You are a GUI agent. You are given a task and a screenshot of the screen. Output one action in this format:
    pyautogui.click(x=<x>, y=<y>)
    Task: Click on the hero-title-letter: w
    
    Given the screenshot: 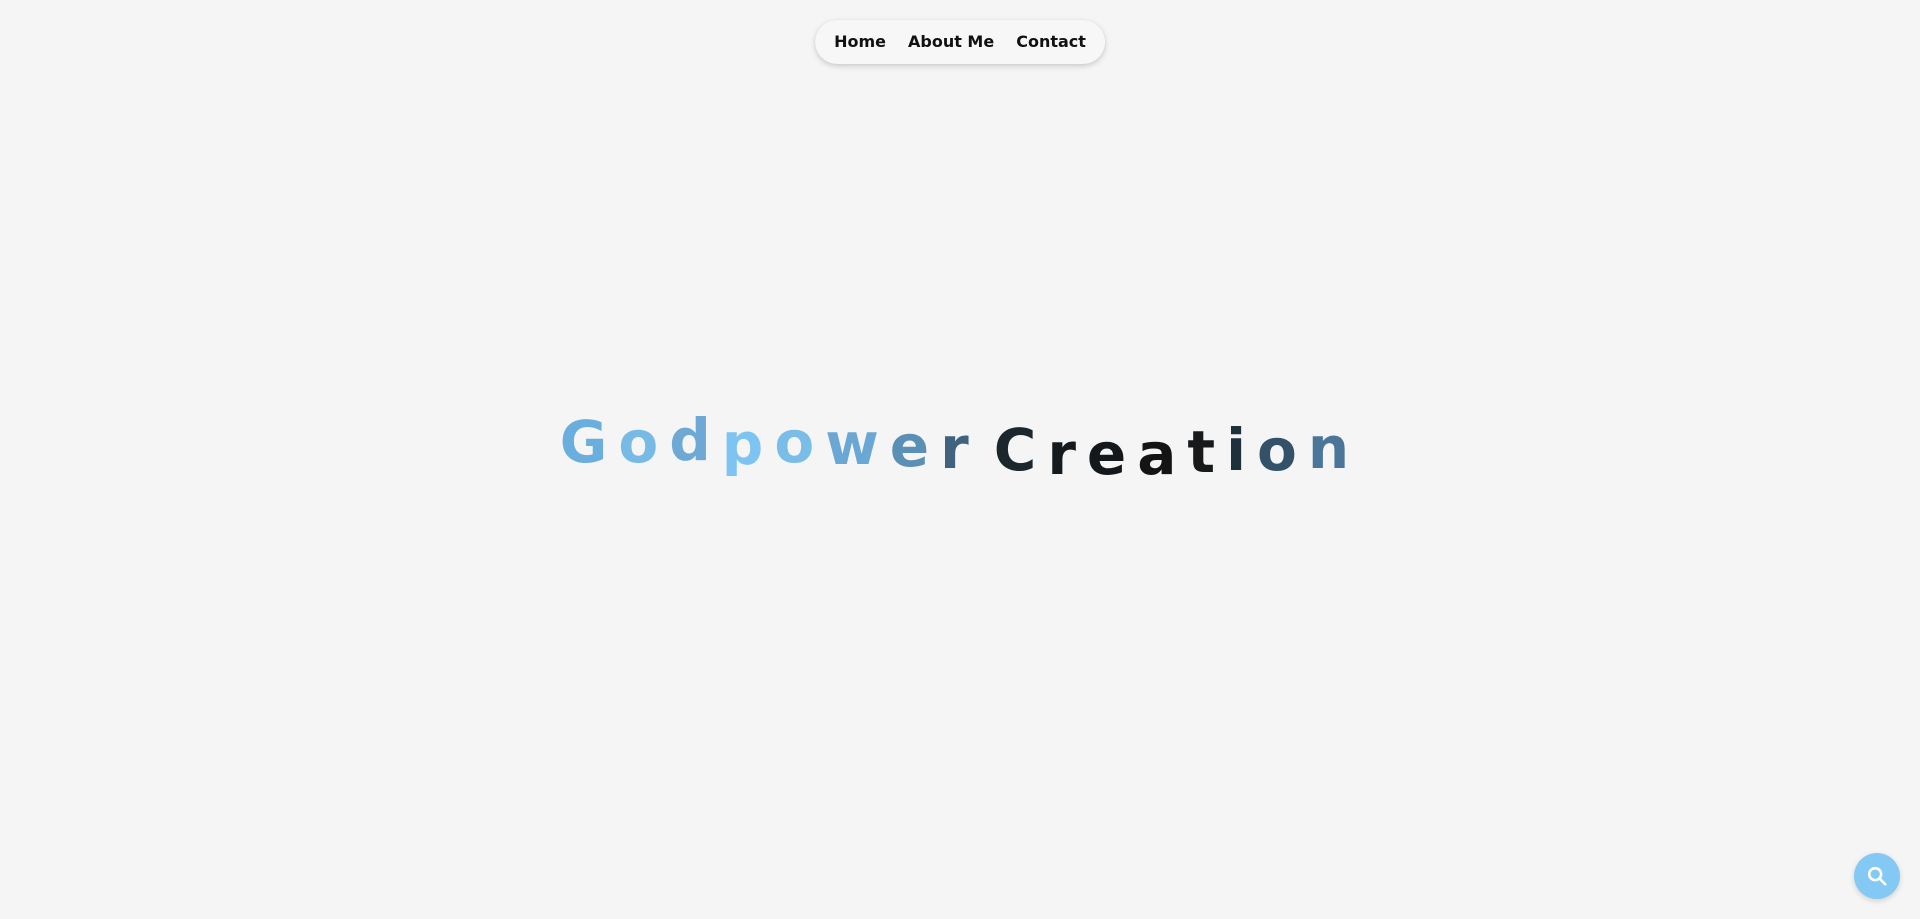 What is the action you would take?
    pyautogui.click(x=857, y=444)
    